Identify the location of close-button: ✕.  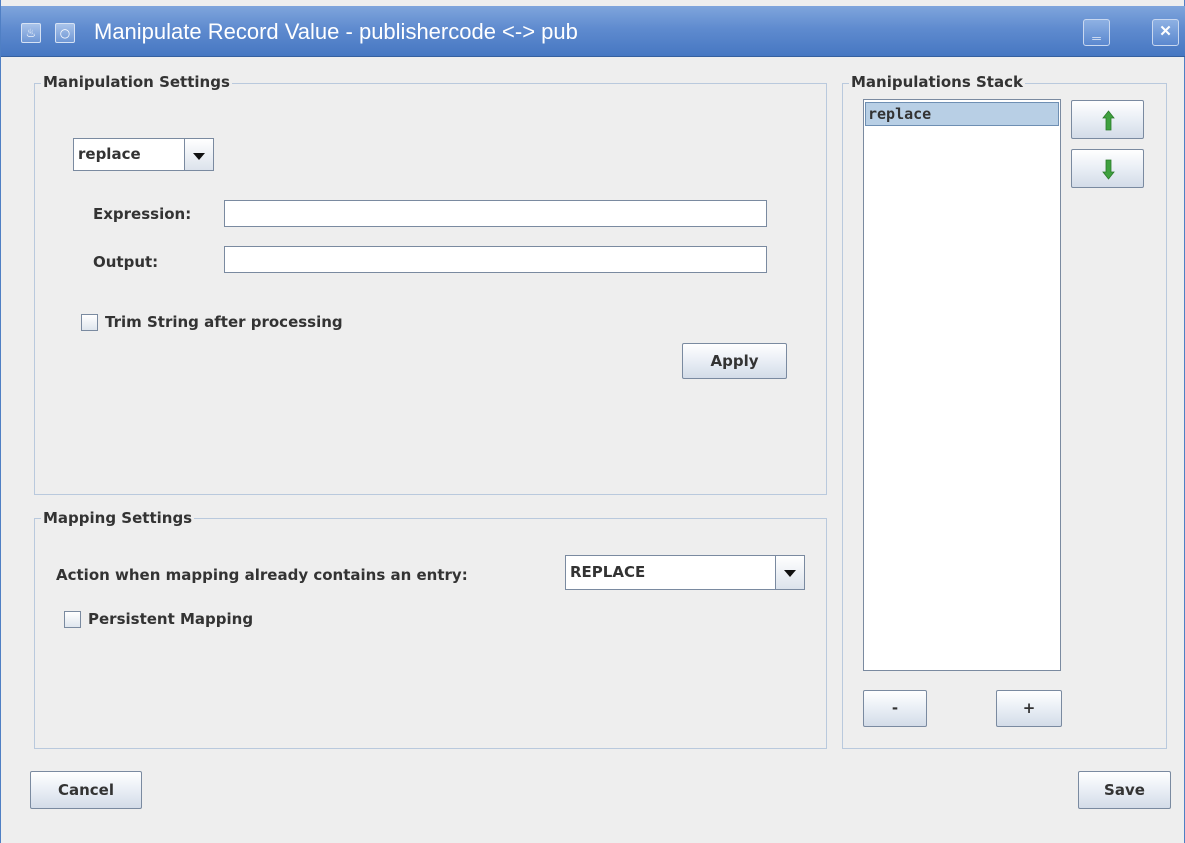
(1165, 32).